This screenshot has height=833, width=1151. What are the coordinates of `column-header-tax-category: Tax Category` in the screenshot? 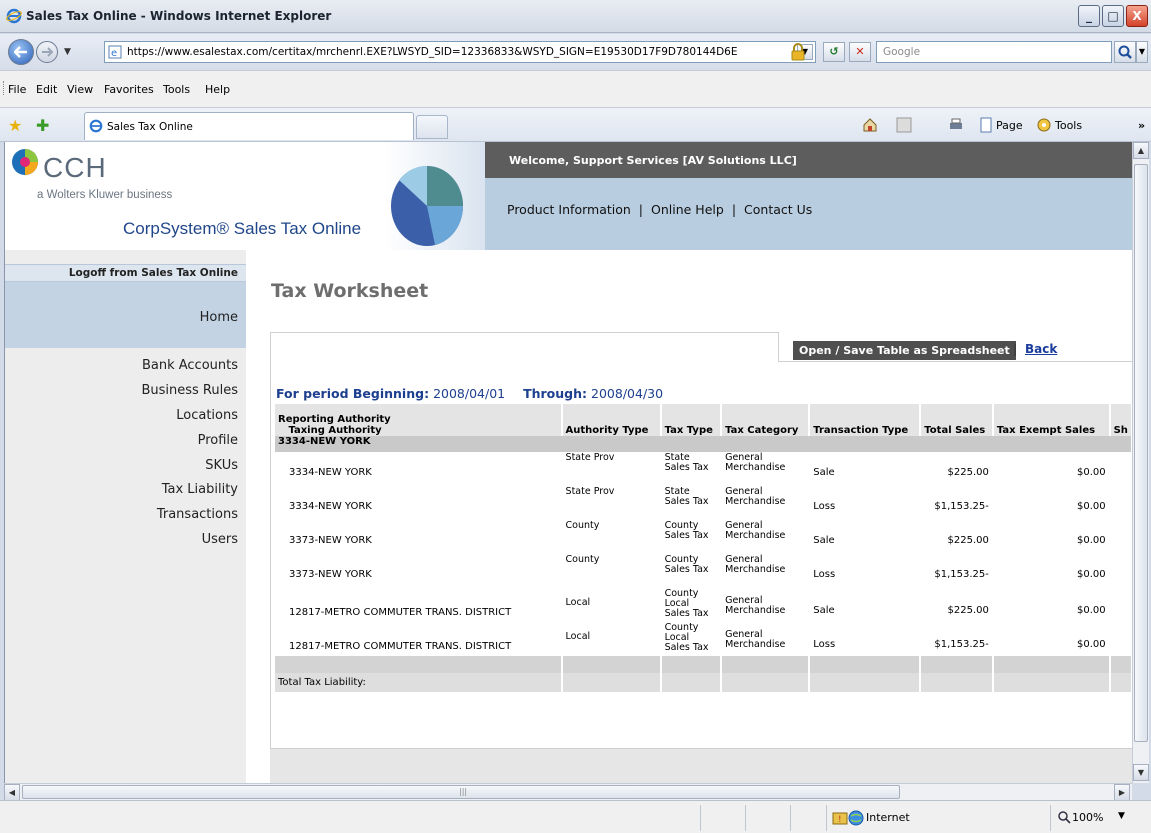 It's located at (766, 420).